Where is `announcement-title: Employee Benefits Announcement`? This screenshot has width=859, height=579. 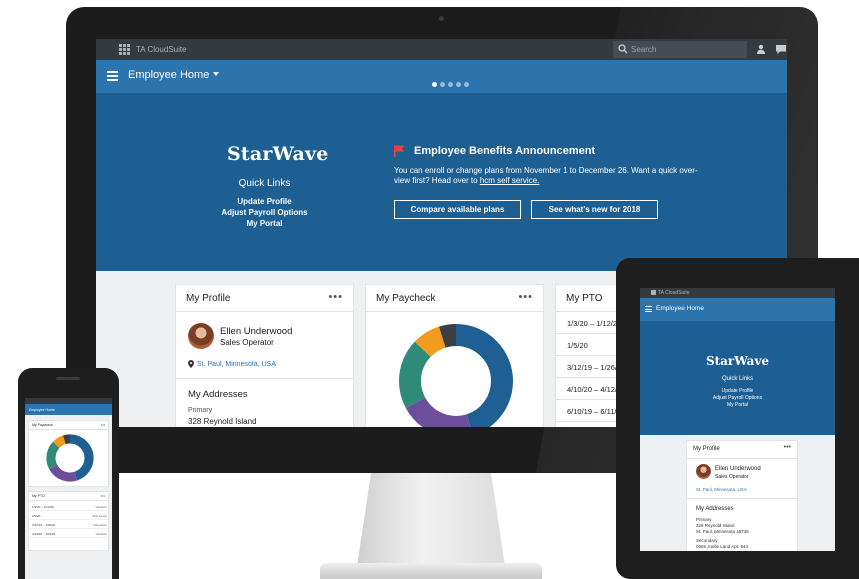 announcement-title: Employee Benefits Announcement is located at coordinates (505, 151).